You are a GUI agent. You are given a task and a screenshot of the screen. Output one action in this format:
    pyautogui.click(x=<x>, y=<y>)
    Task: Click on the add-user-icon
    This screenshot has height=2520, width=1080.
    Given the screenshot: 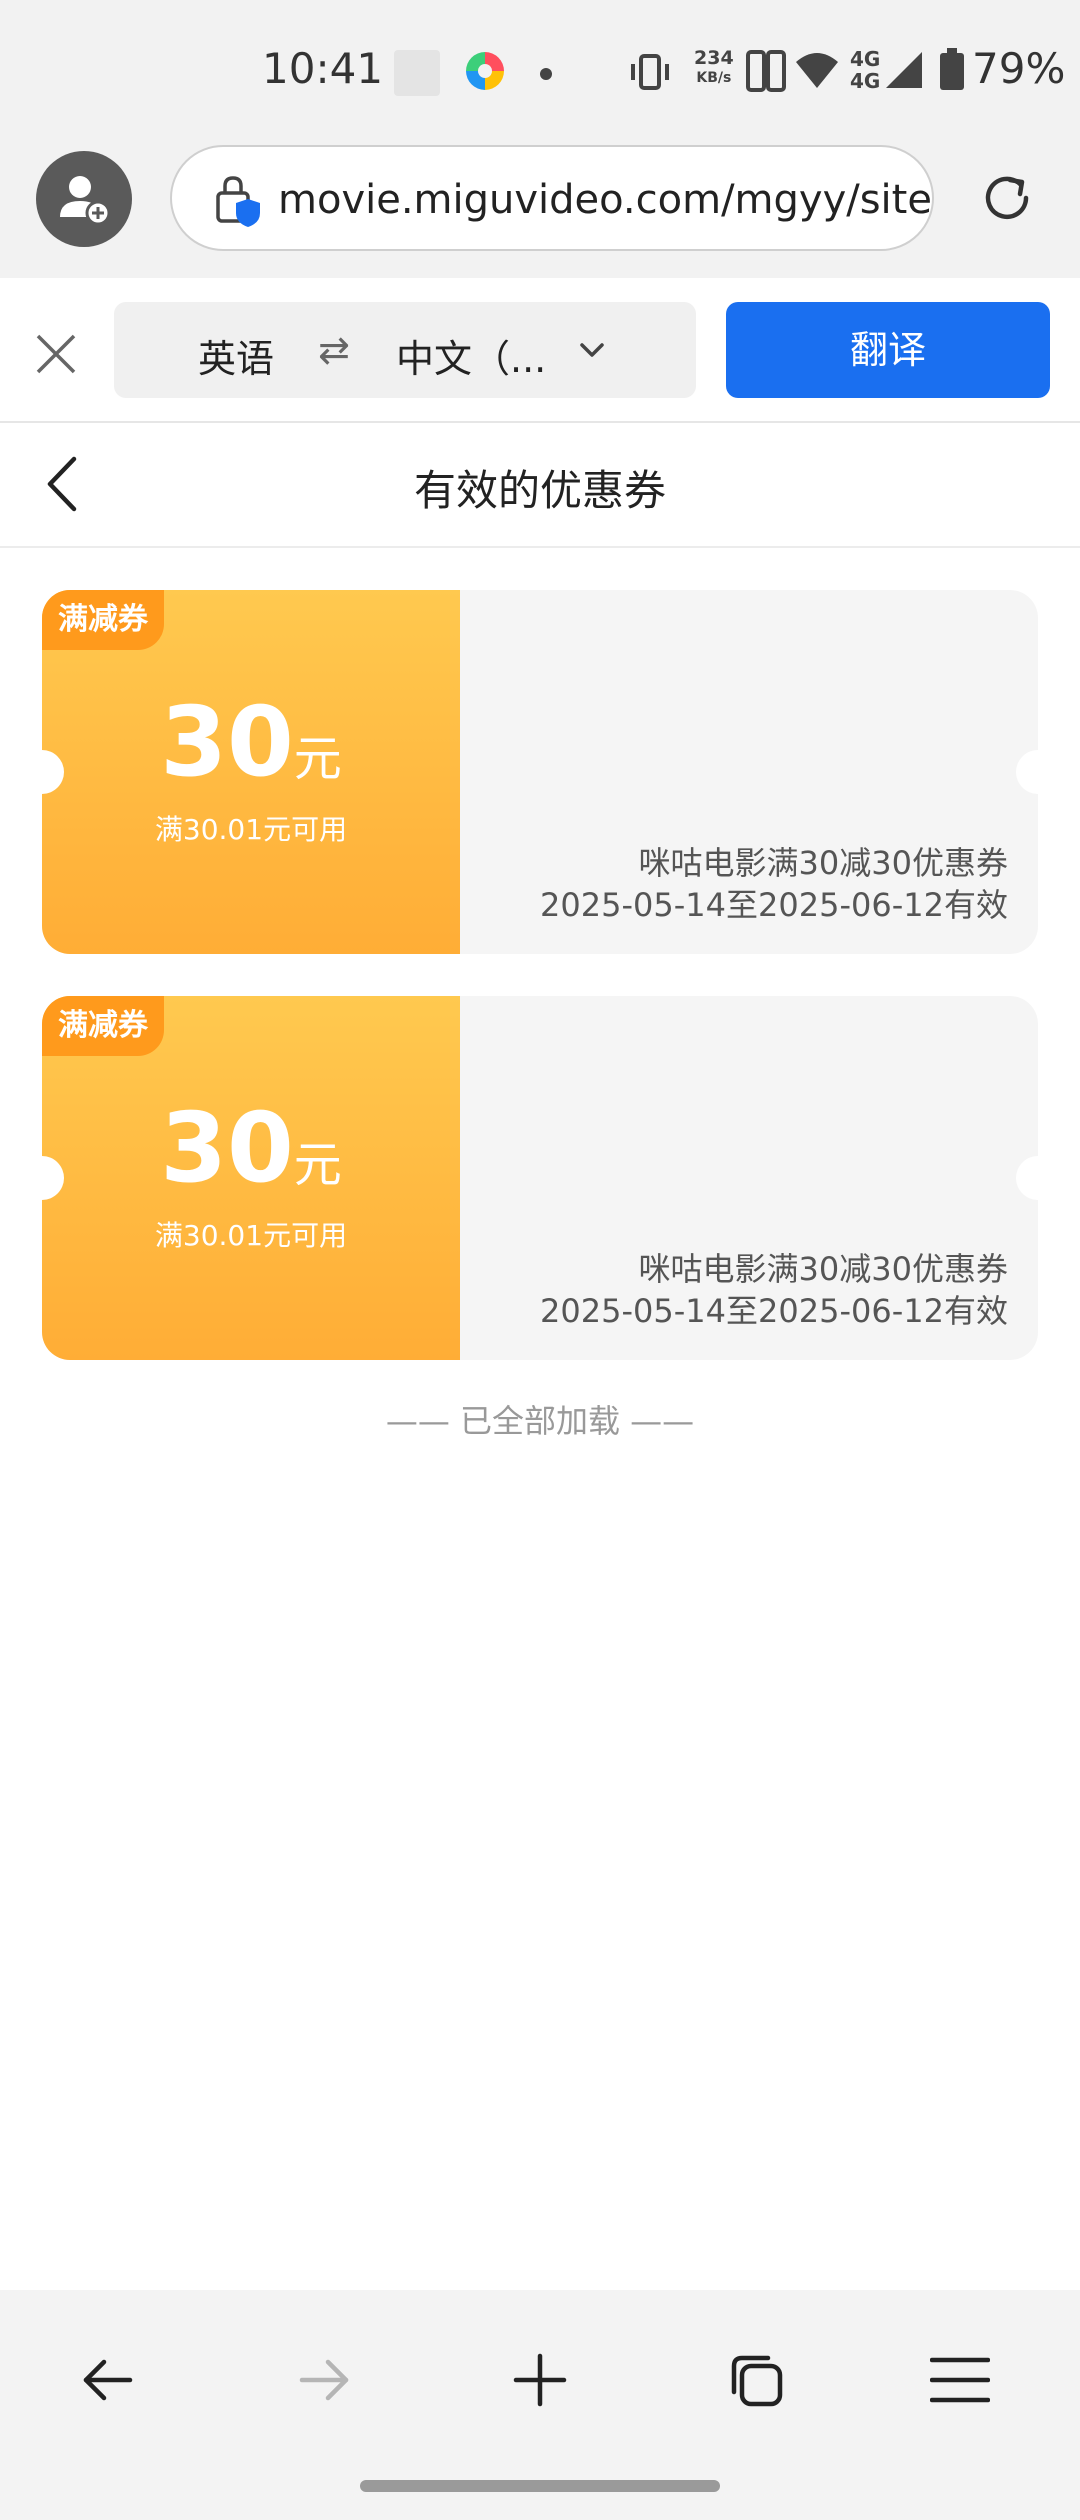 What is the action you would take?
    pyautogui.click(x=85, y=201)
    